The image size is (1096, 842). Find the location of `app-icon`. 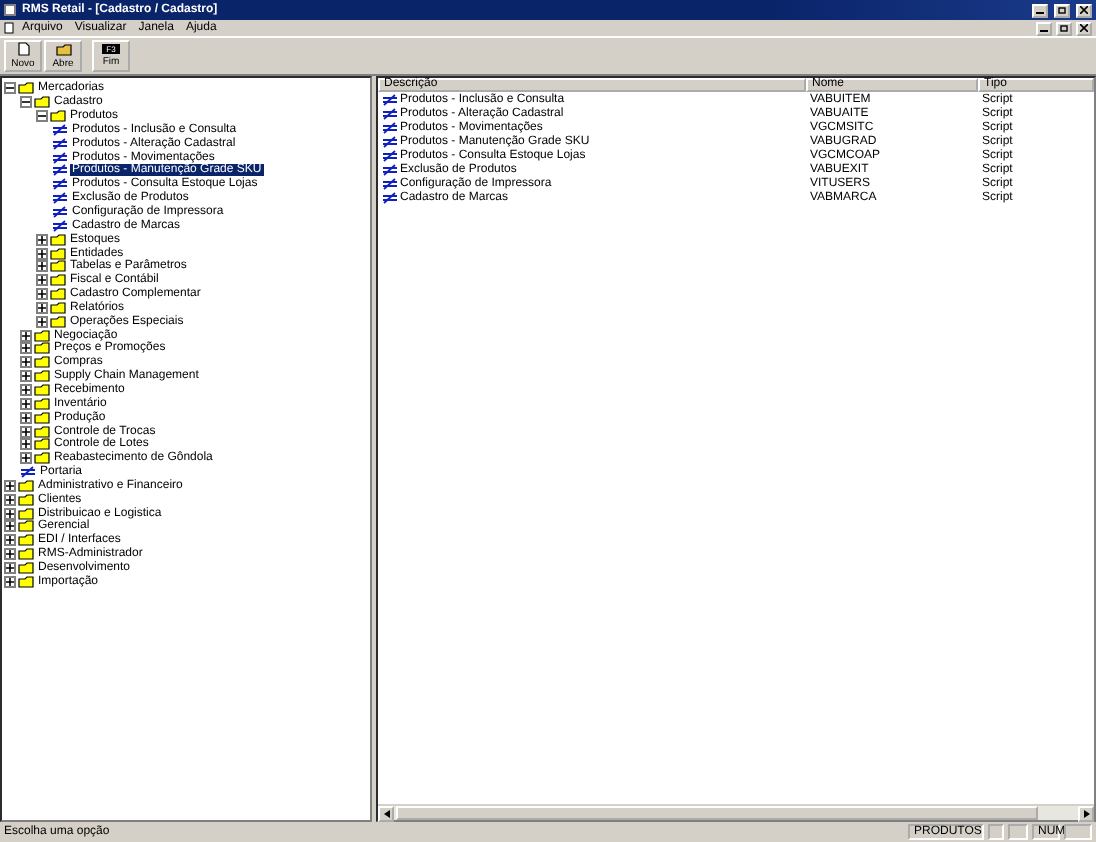

app-icon is located at coordinates (10, 10).